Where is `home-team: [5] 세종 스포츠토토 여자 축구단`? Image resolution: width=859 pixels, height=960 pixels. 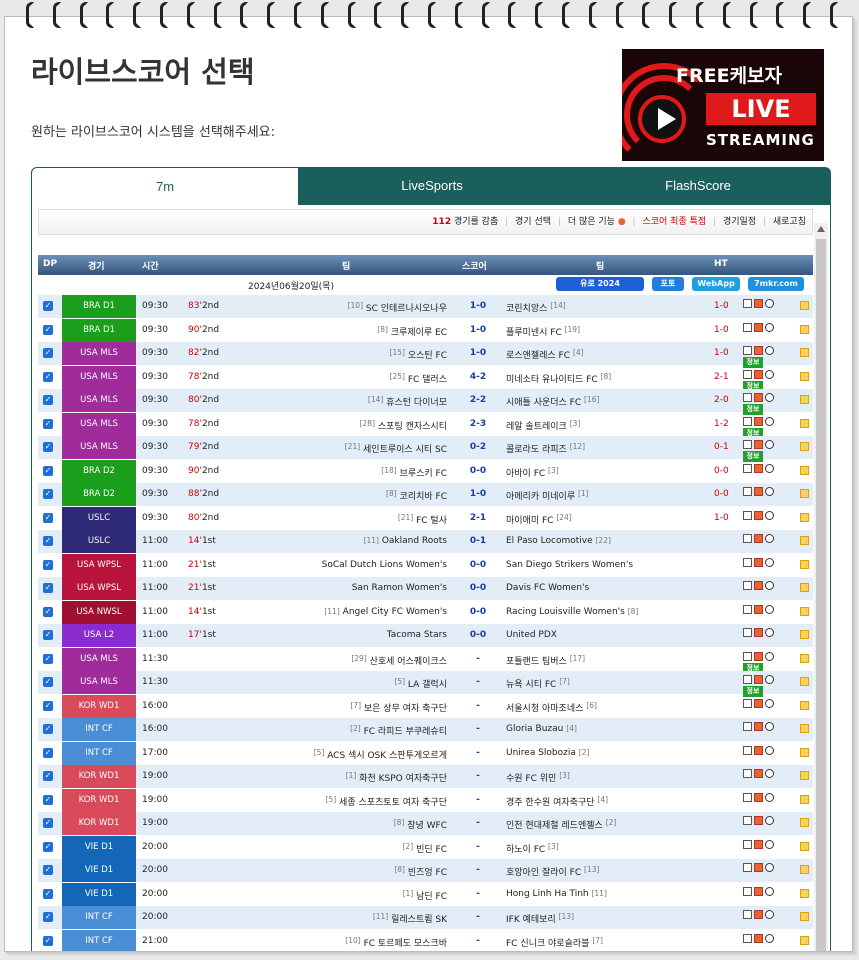
home-team: [5] 세종 스포츠토토 여자 축구단 is located at coordinates (386, 801).